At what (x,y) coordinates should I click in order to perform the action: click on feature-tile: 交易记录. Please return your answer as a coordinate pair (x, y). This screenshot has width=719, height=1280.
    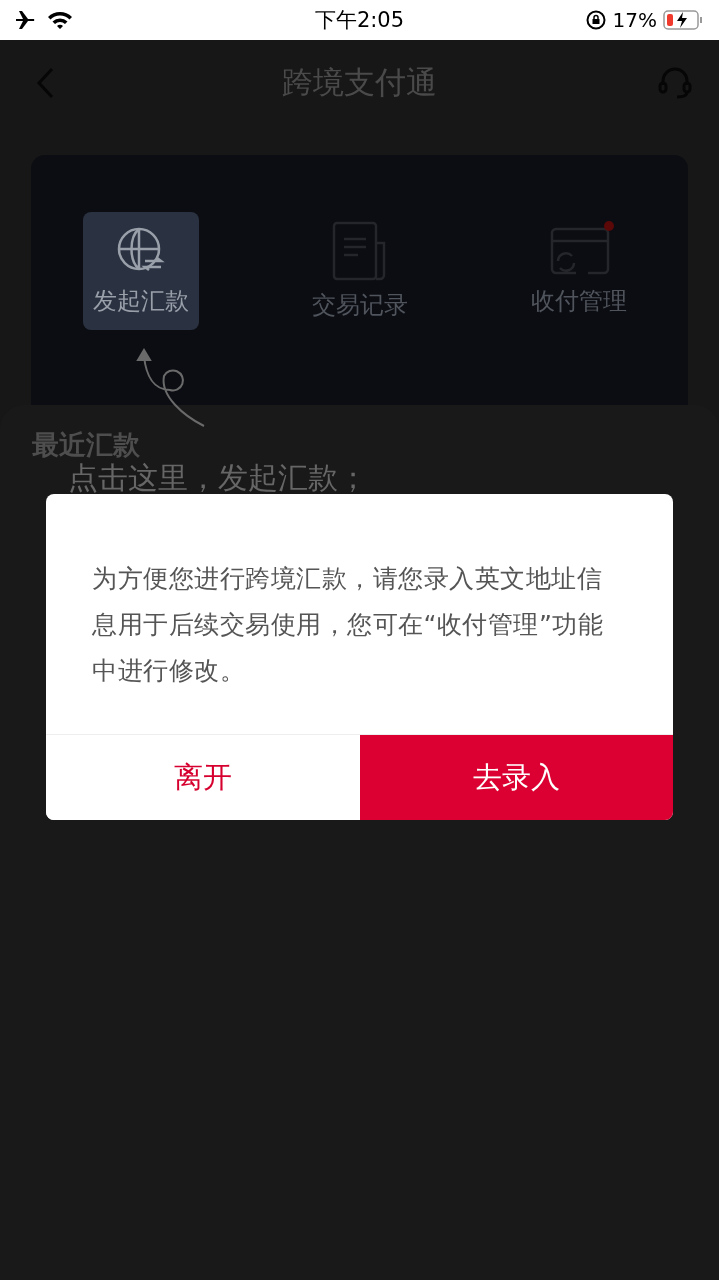
    Looking at the image, I should click on (359, 271).